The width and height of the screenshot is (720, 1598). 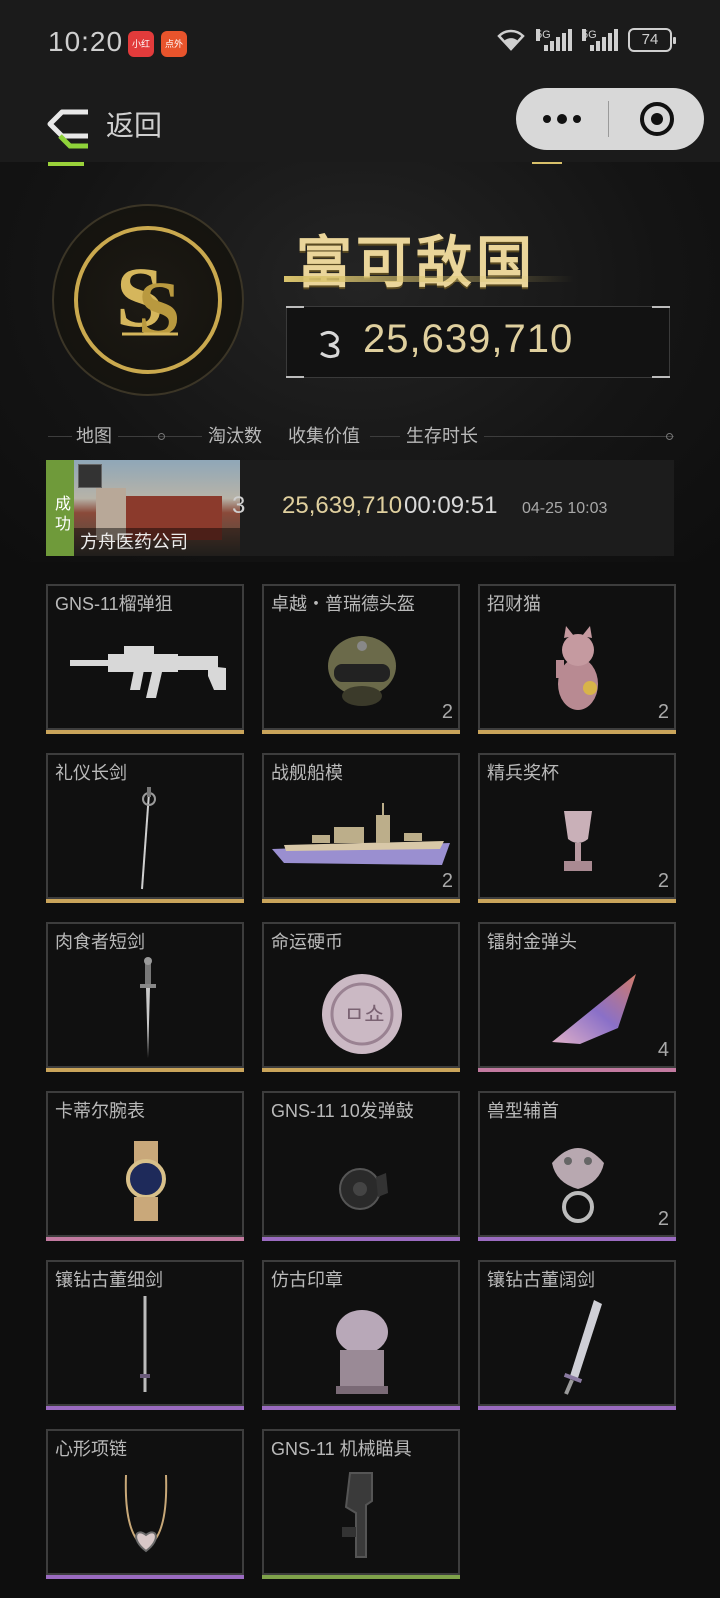 I want to click on map-icon, so click(x=90, y=476).